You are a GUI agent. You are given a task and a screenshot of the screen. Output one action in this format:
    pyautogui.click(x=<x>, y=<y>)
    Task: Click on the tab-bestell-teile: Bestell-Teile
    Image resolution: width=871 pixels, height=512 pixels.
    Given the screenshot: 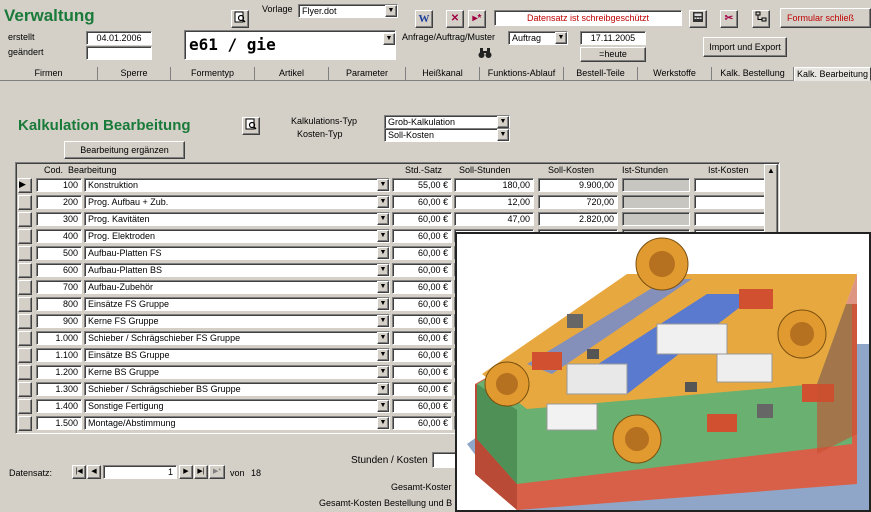 What is the action you would take?
    pyautogui.click(x=601, y=74)
    